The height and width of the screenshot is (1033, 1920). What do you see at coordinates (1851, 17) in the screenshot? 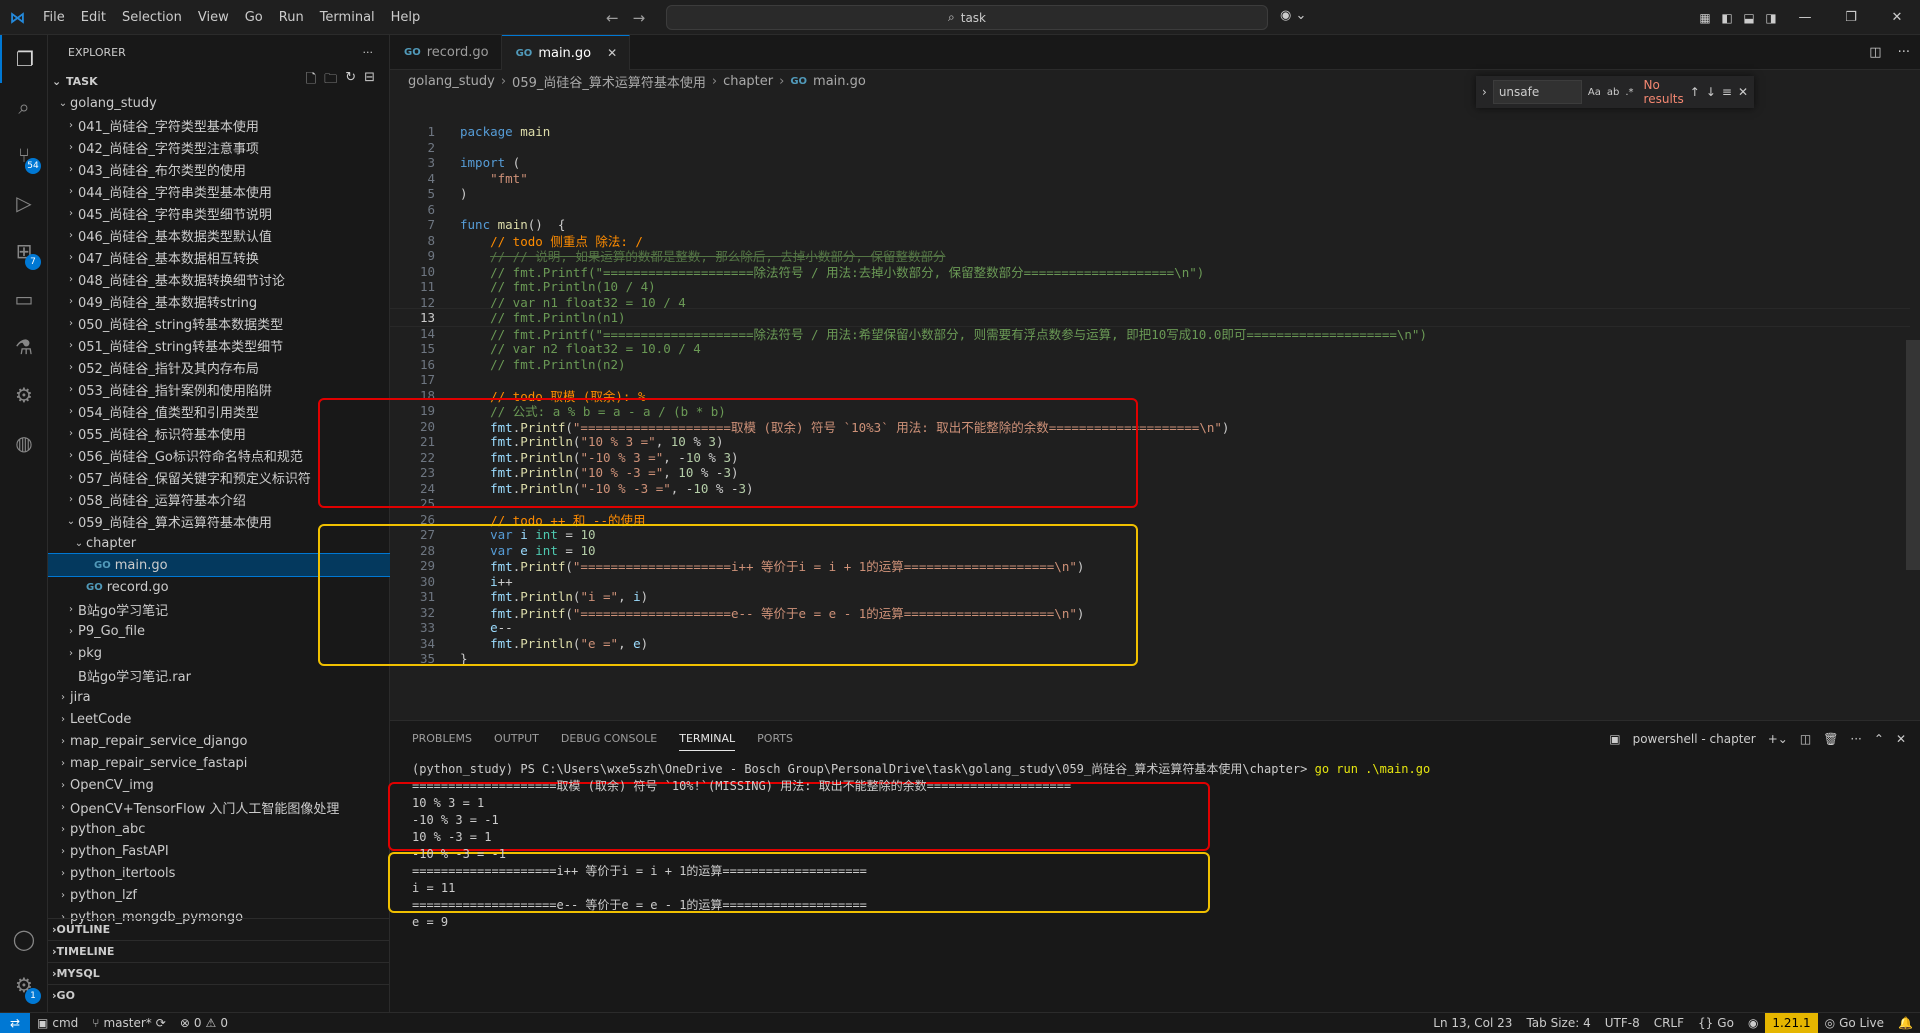
I see `restore-icon: ❐` at bounding box center [1851, 17].